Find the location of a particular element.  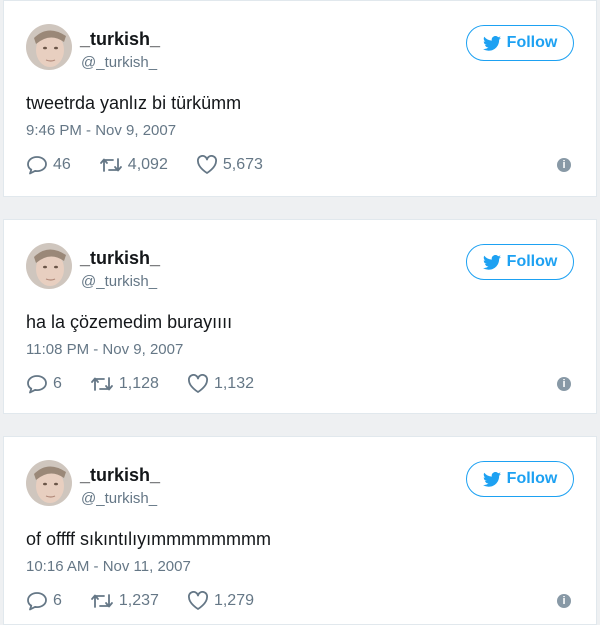

retweet-button: 4,092 is located at coordinates (133, 165).